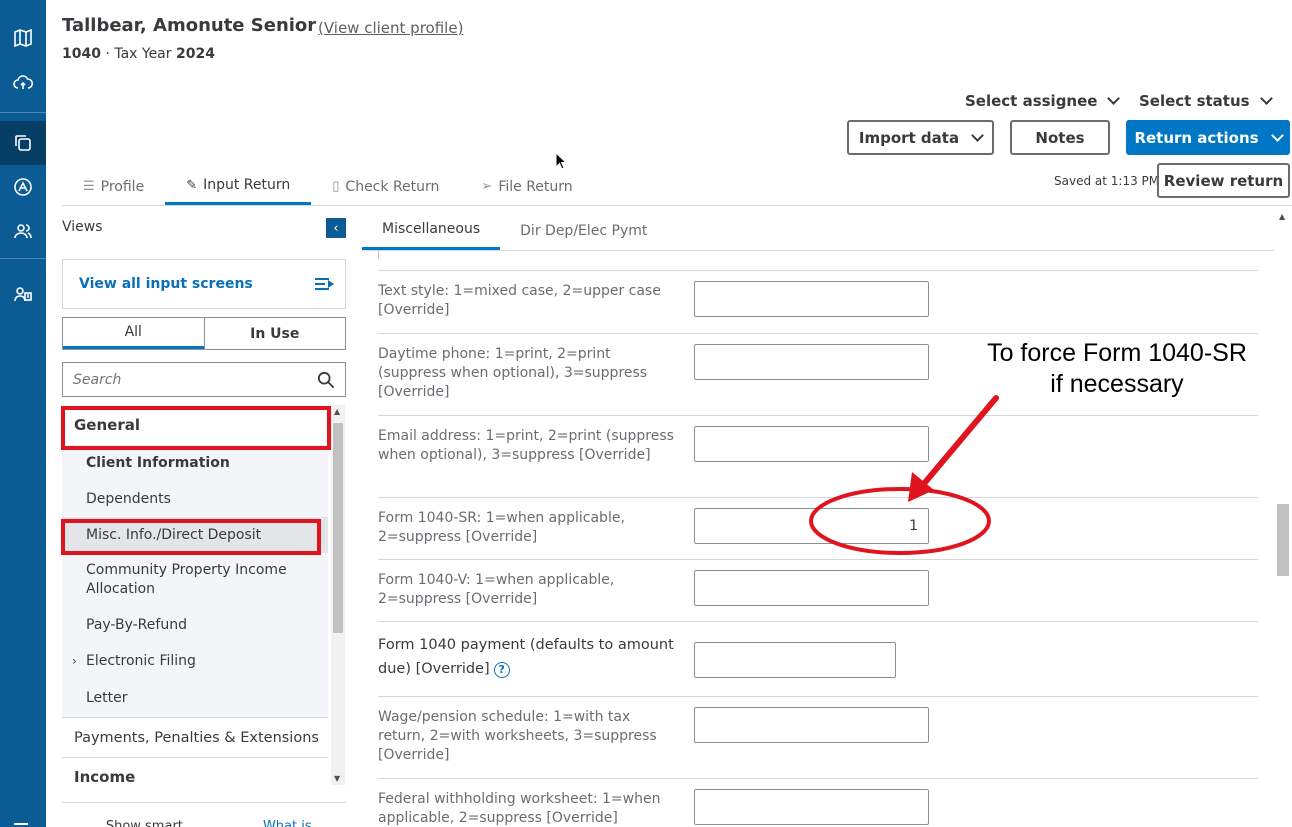  What do you see at coordinates (904, 475) in the screenshot?
I see `annotation-arrow-icon` at bounding box center [904, 475].